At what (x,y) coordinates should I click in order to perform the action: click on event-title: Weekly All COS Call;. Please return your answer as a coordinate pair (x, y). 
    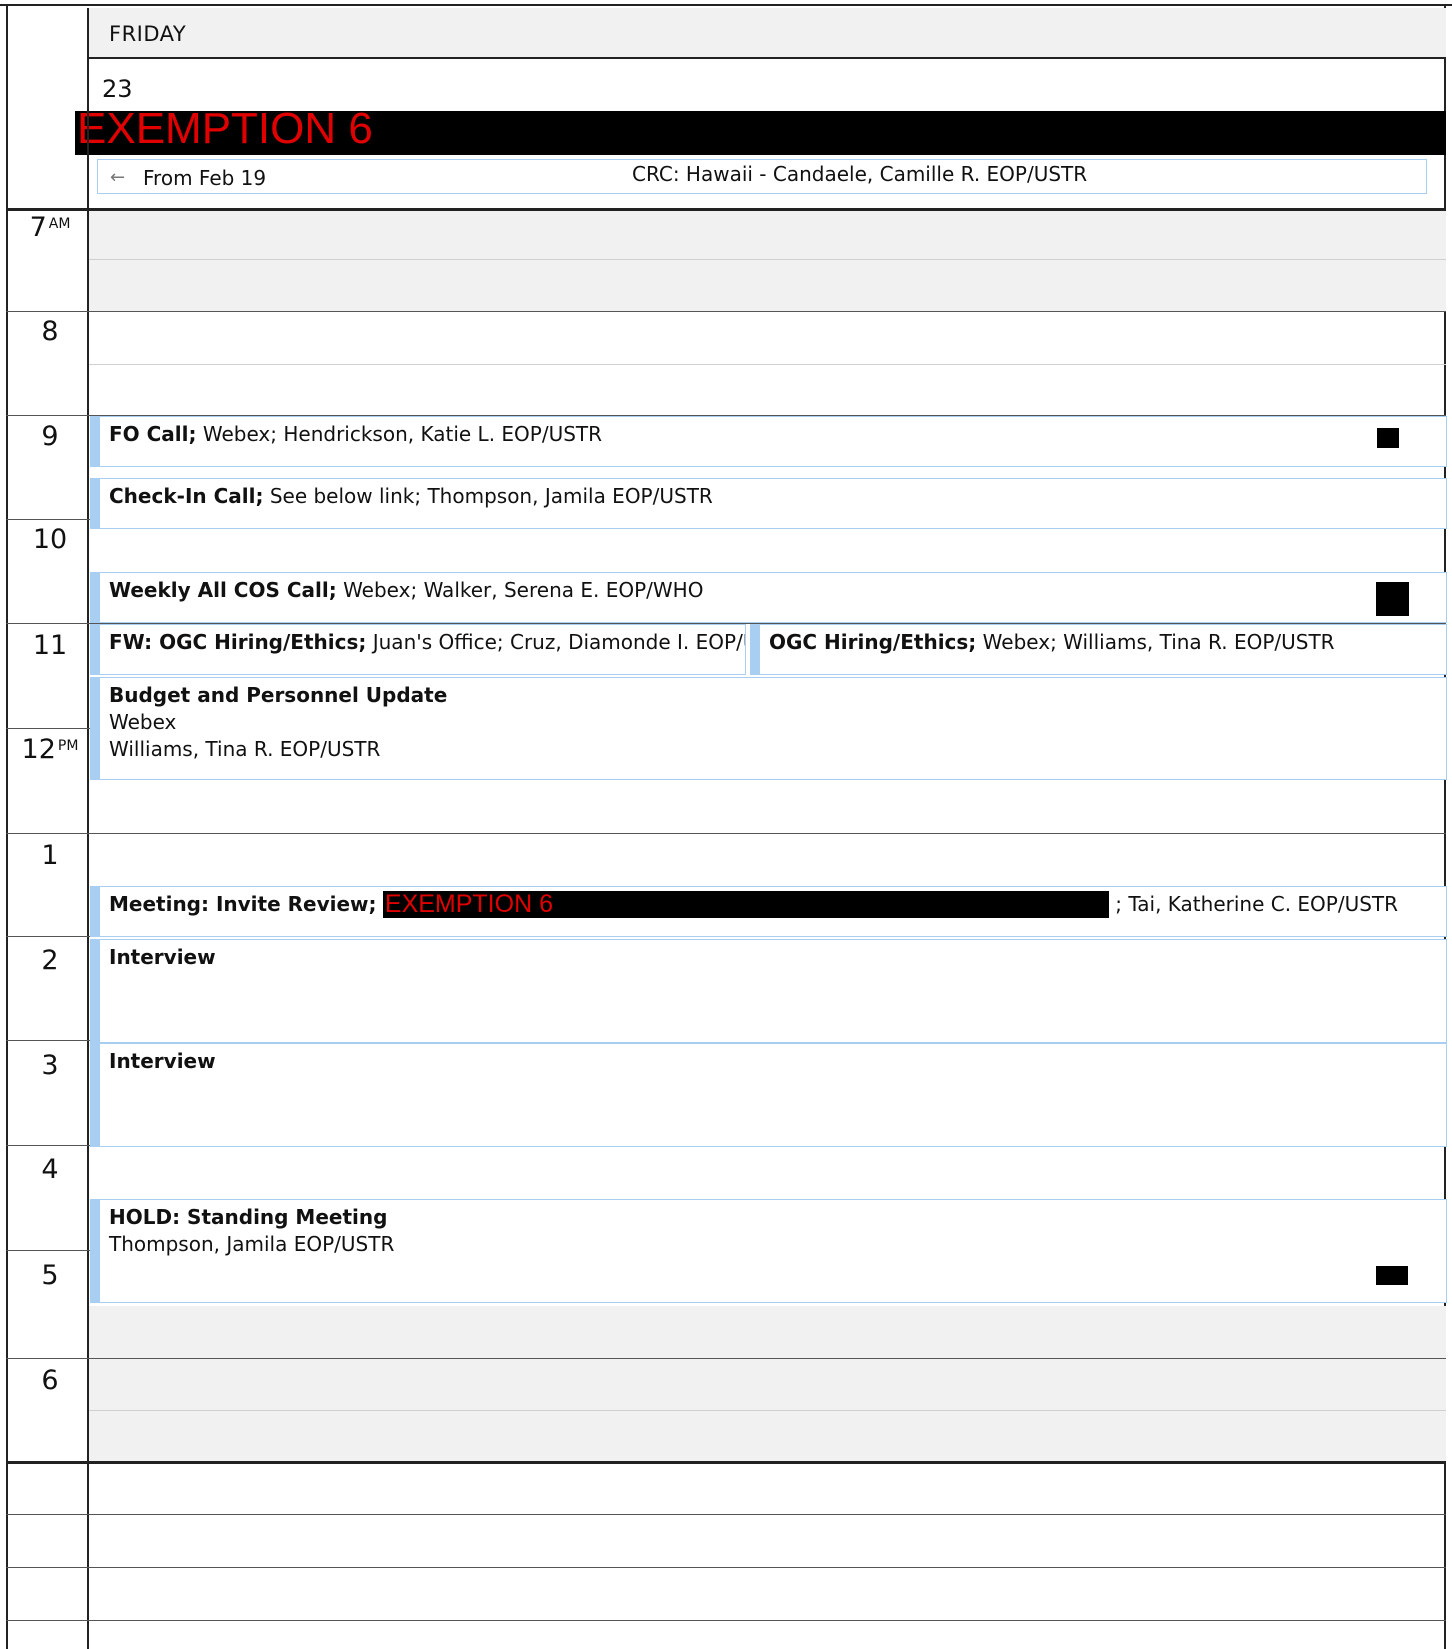
    Looking at the image, I should click on (223, 590).